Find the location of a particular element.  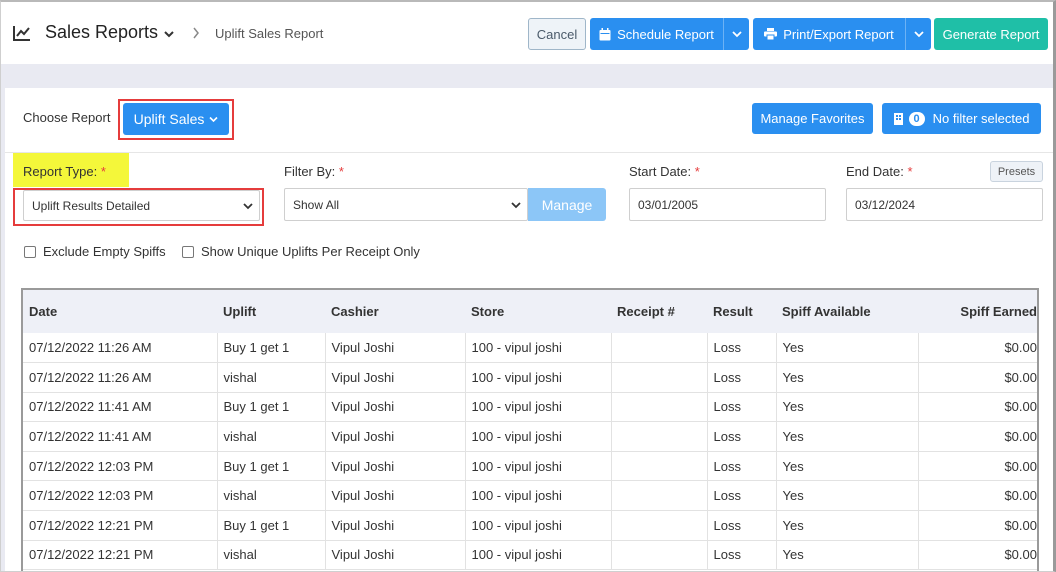

report-type-label-text: Report Type: is located at coordinates (60, 171).